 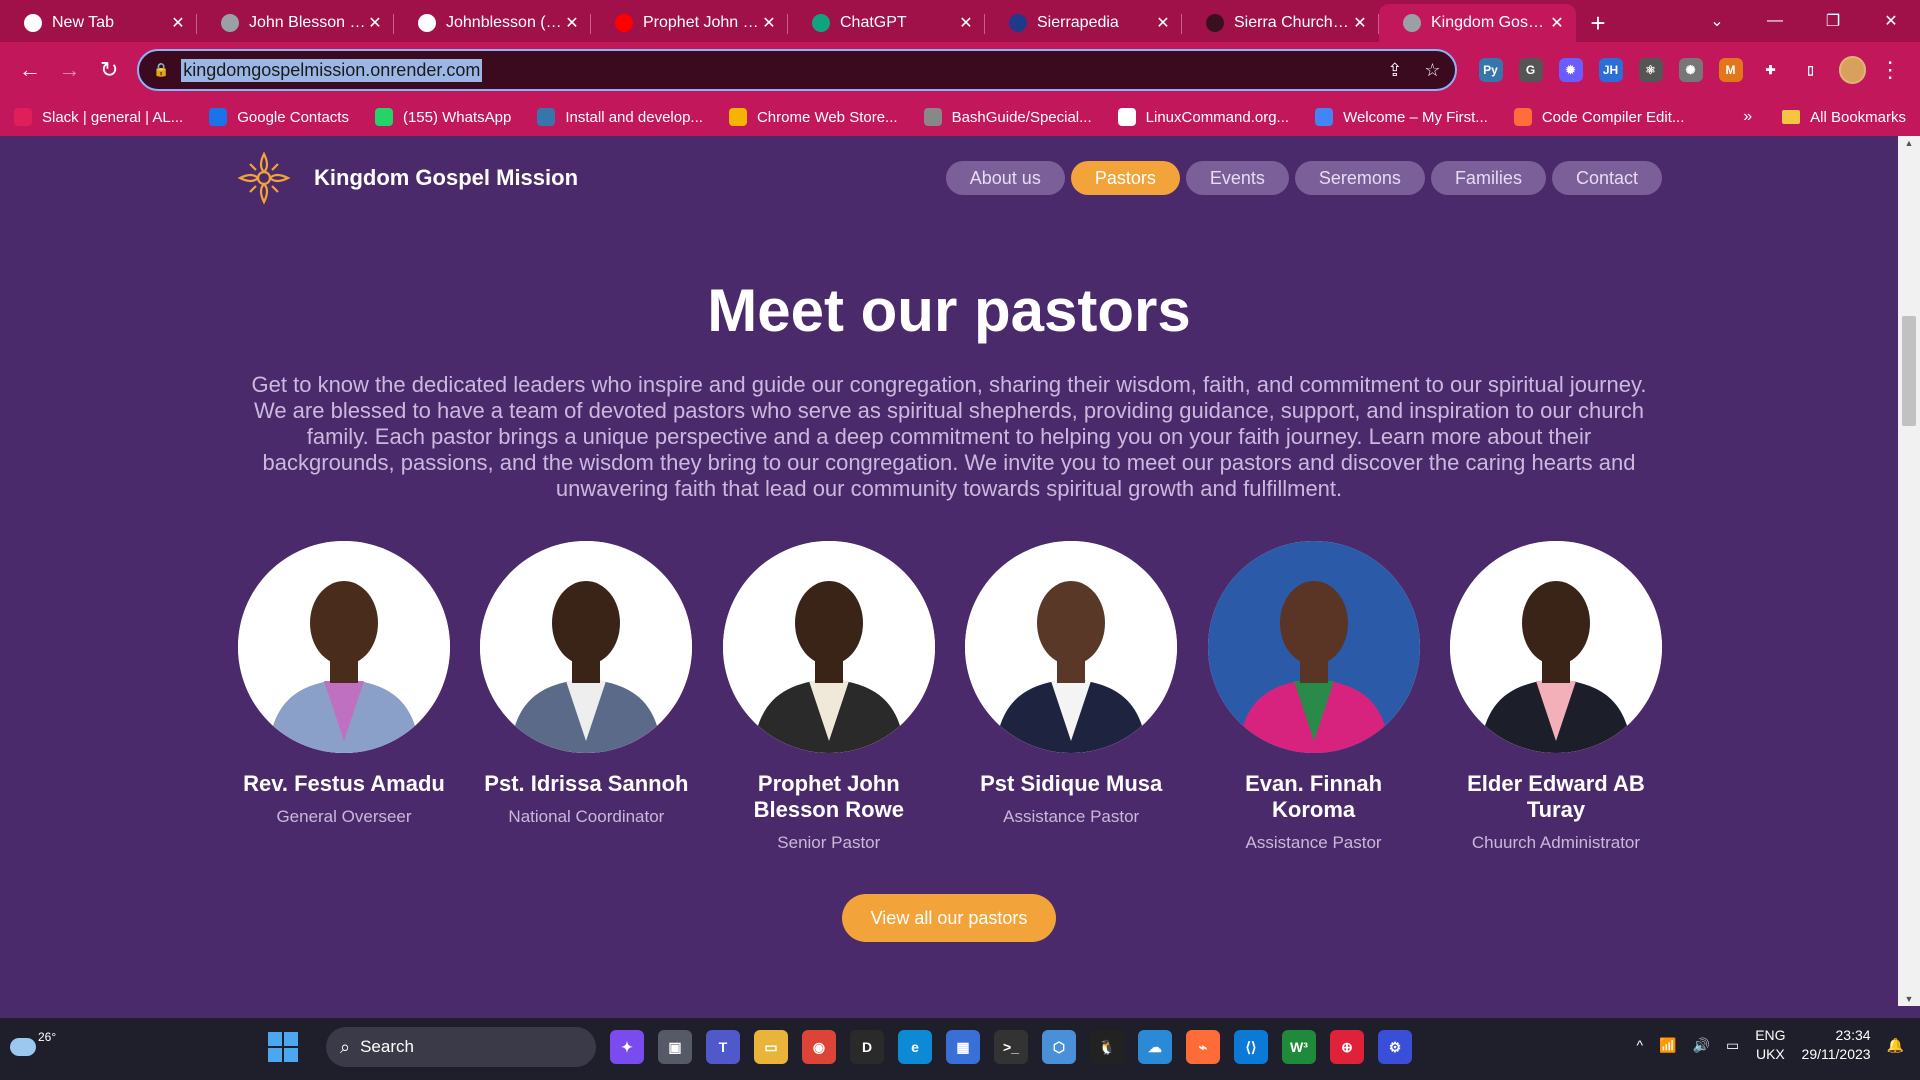 What do you see at coordinates (1730, 70) in the screenshot?
I see `metamask-icon: M` at bounding box center [1730, 70].